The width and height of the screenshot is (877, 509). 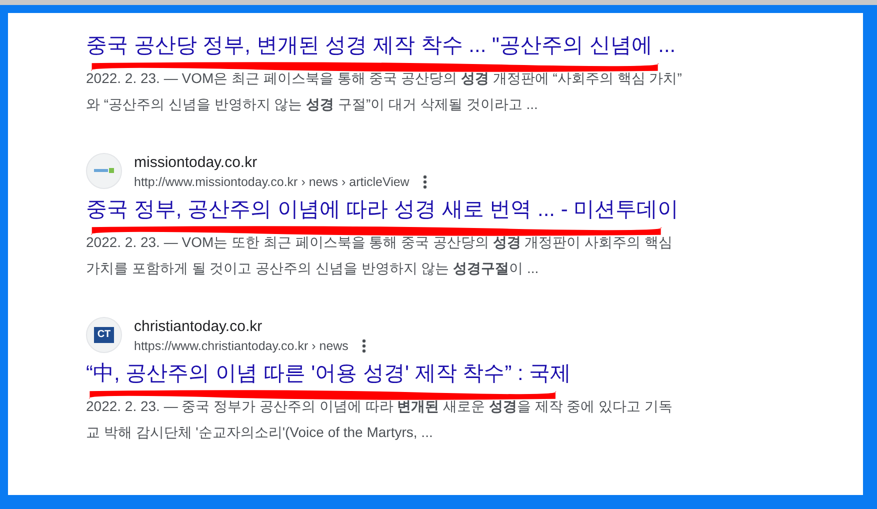 What do you see at coordinates (104, 335) in the screenshot?
I see `favicon-logo: CT` at bounding box center [104, 335].